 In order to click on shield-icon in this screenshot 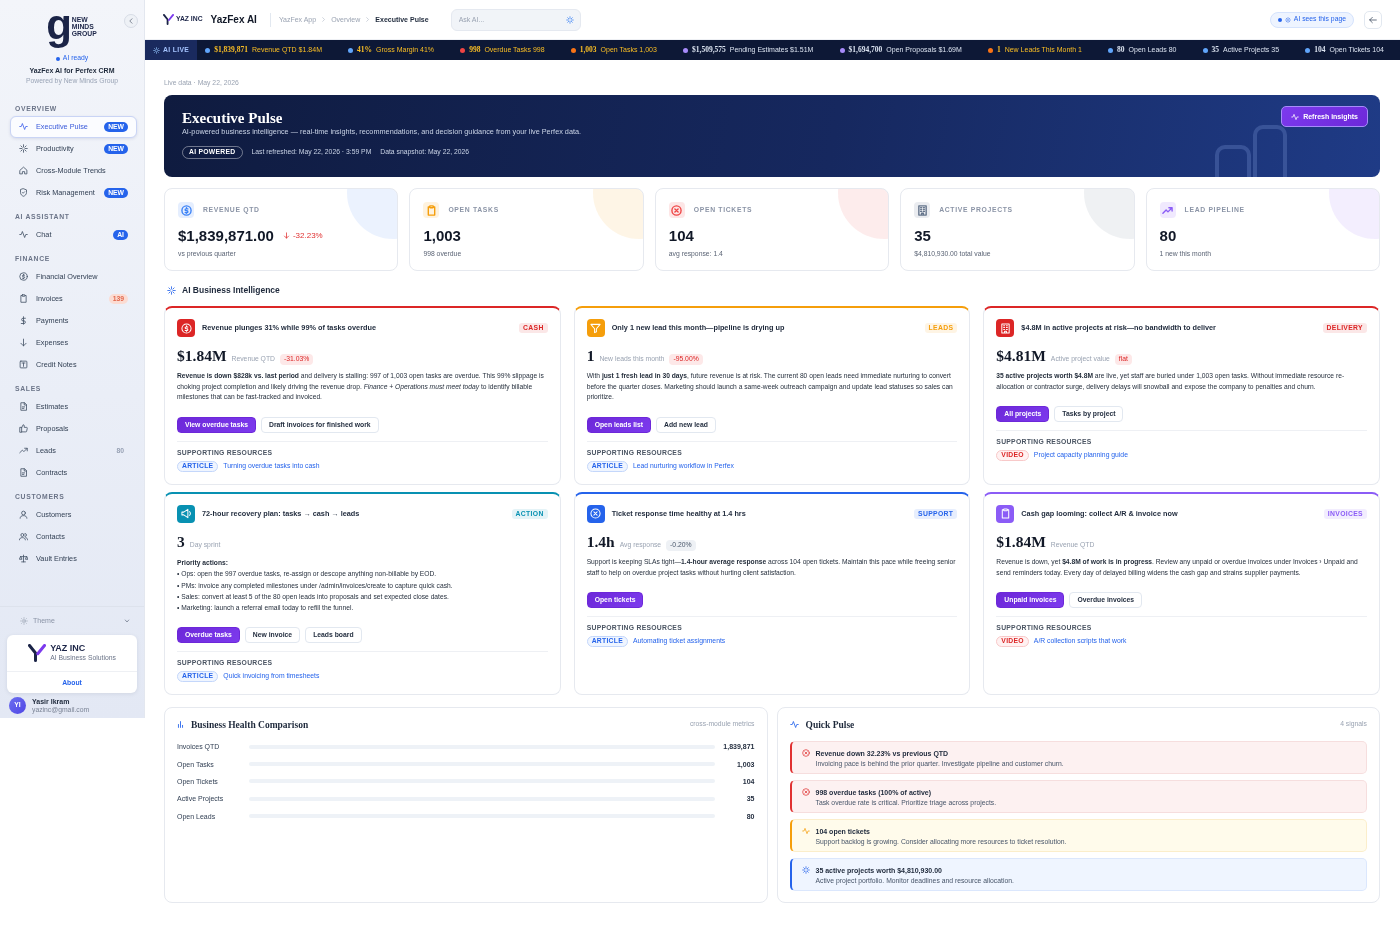, I will do `click(23, 193)`.